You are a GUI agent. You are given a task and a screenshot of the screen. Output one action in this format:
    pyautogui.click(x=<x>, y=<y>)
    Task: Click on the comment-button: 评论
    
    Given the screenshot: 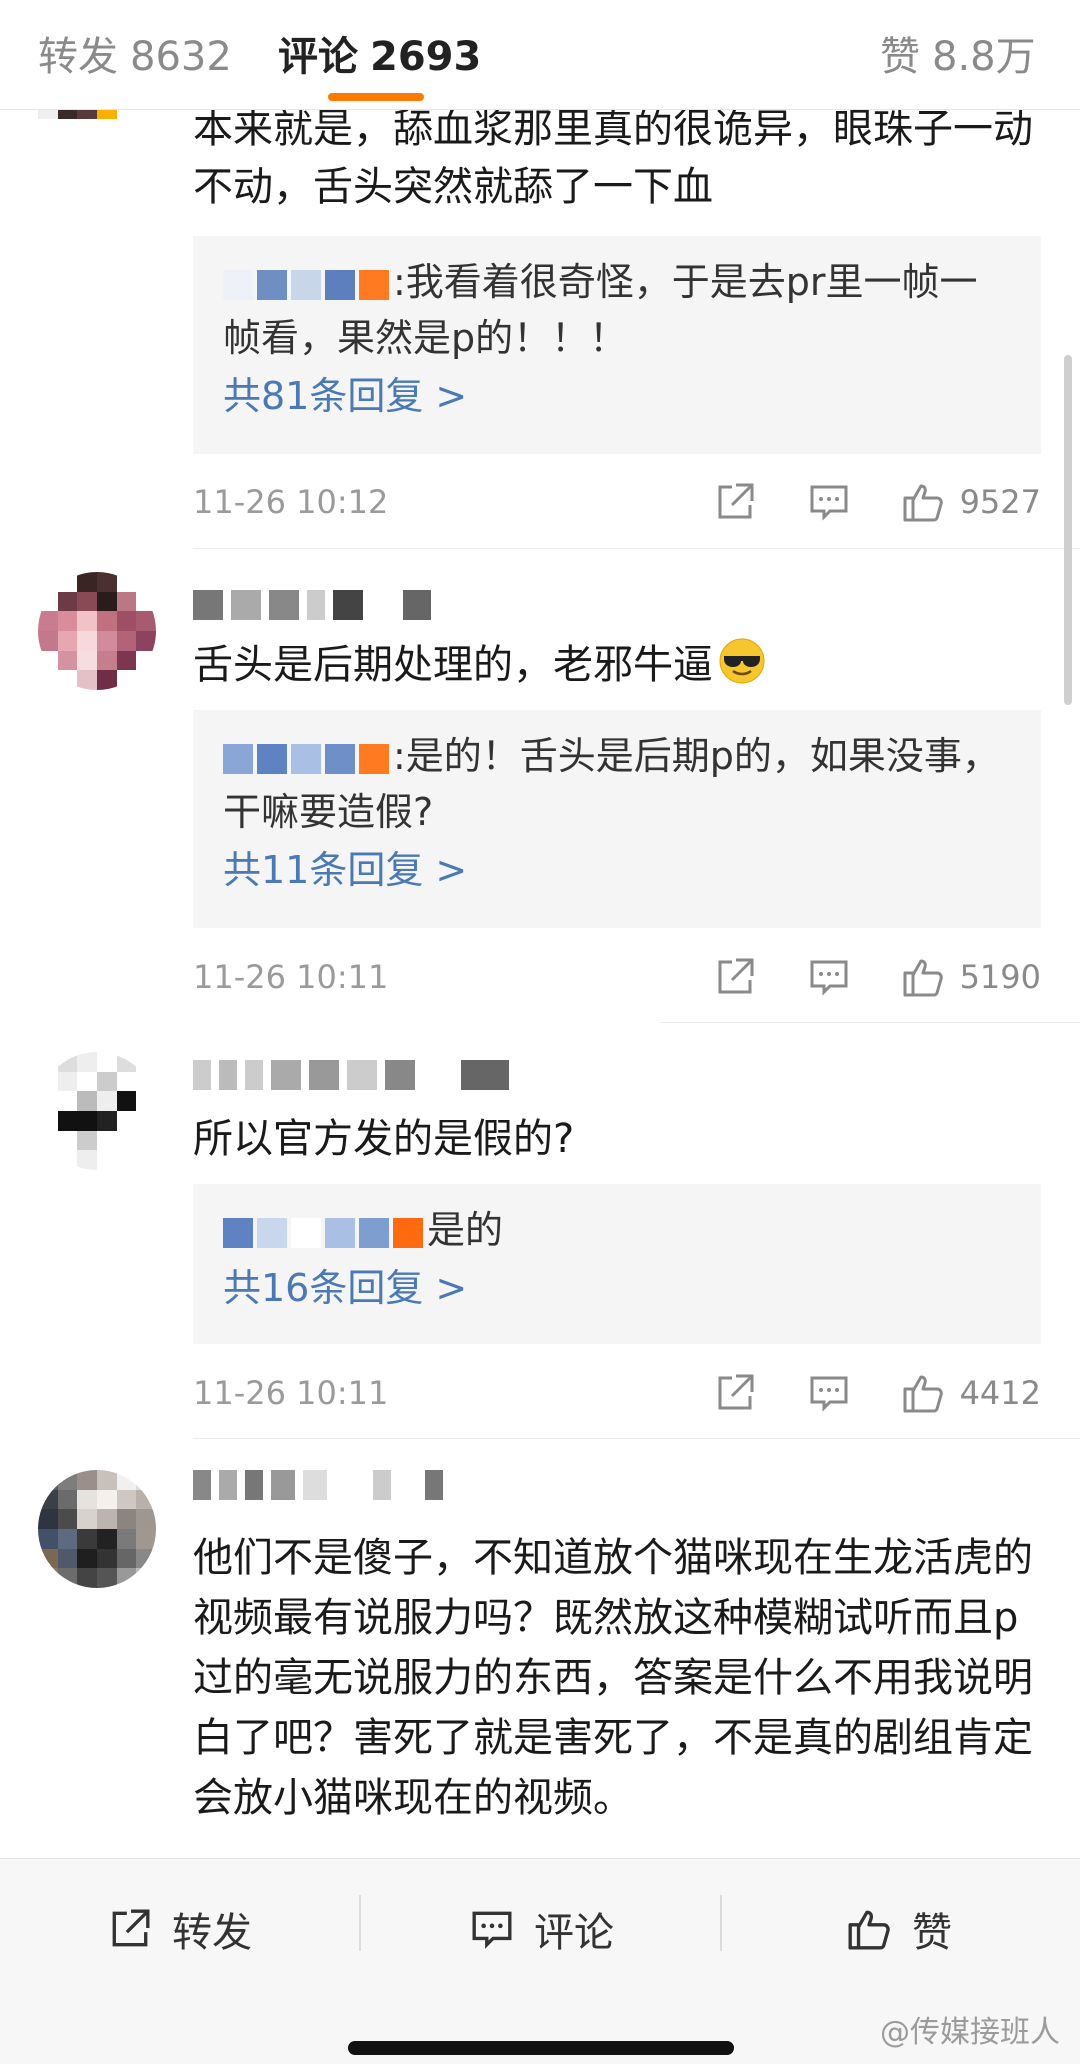 What is the action you would take?
    pyautogui.click(x=542, y=1929)
    